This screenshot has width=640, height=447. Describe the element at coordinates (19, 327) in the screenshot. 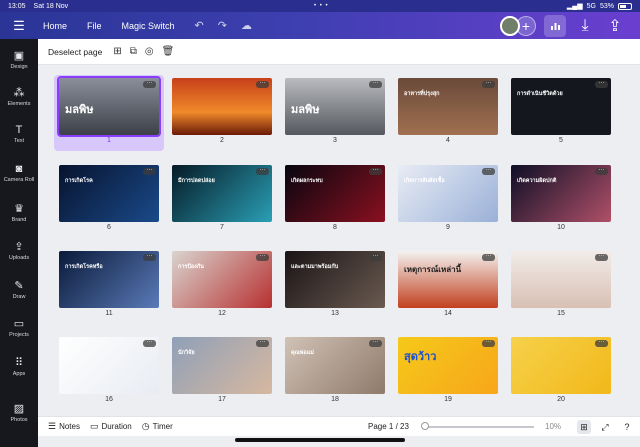

I see `sidebar-item-projects: ▭ Projects` at that location.